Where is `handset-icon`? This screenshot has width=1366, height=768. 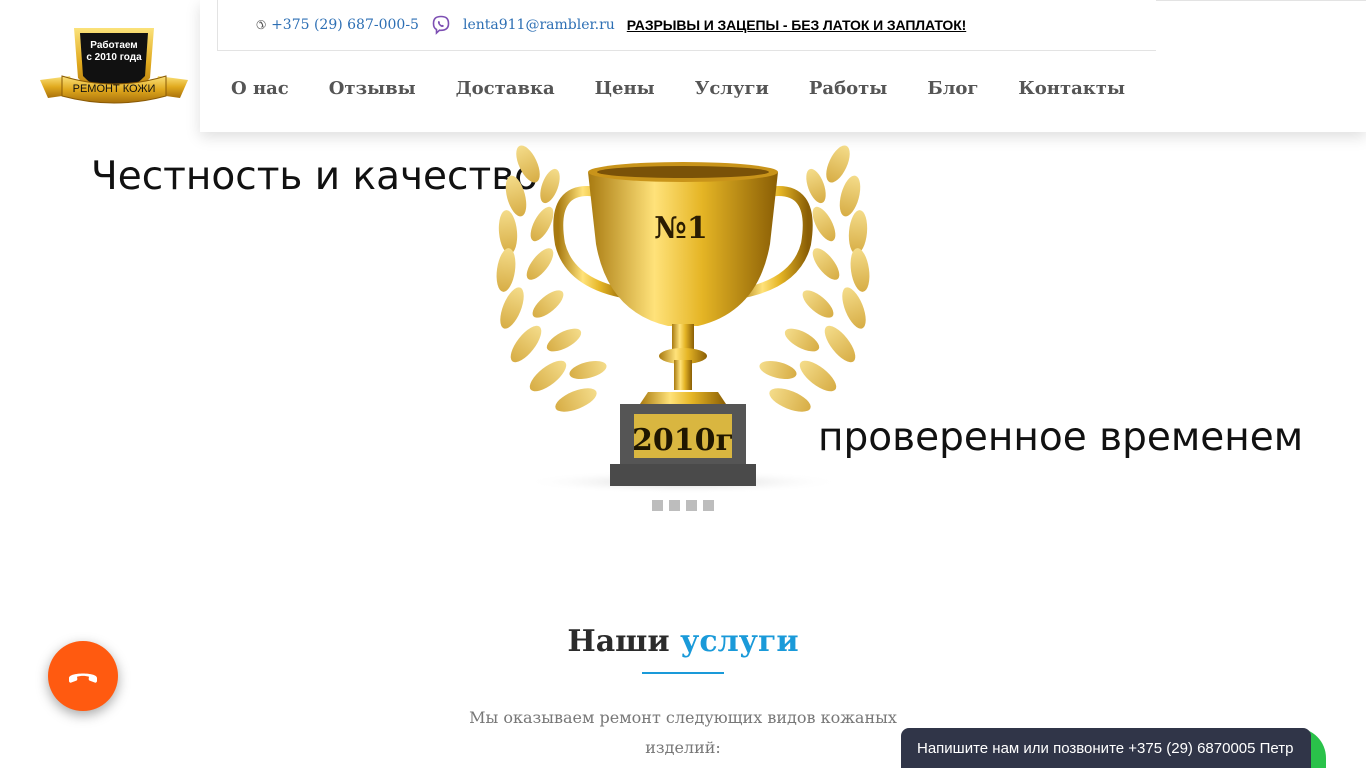 handset-icon is located at coordinates (83, 678).